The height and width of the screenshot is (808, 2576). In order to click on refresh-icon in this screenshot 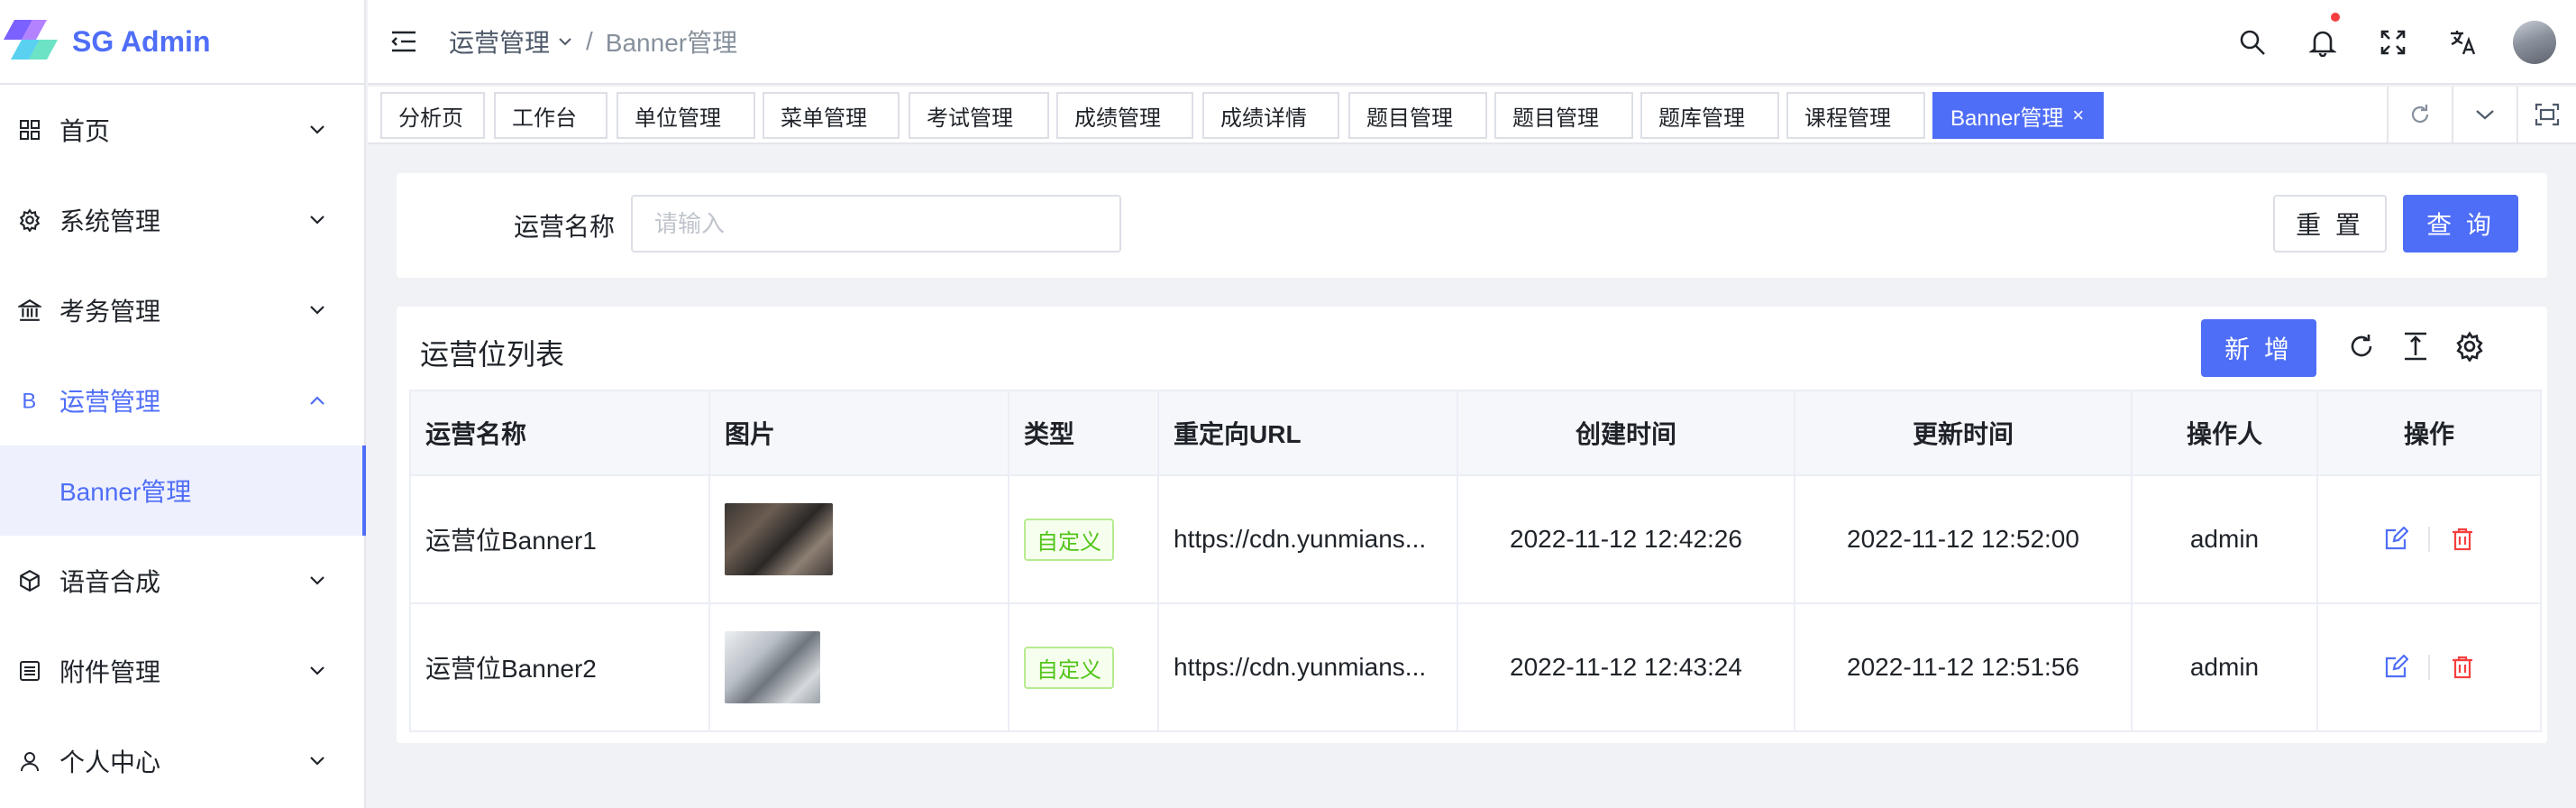, I will do `click(2361, 346)`.